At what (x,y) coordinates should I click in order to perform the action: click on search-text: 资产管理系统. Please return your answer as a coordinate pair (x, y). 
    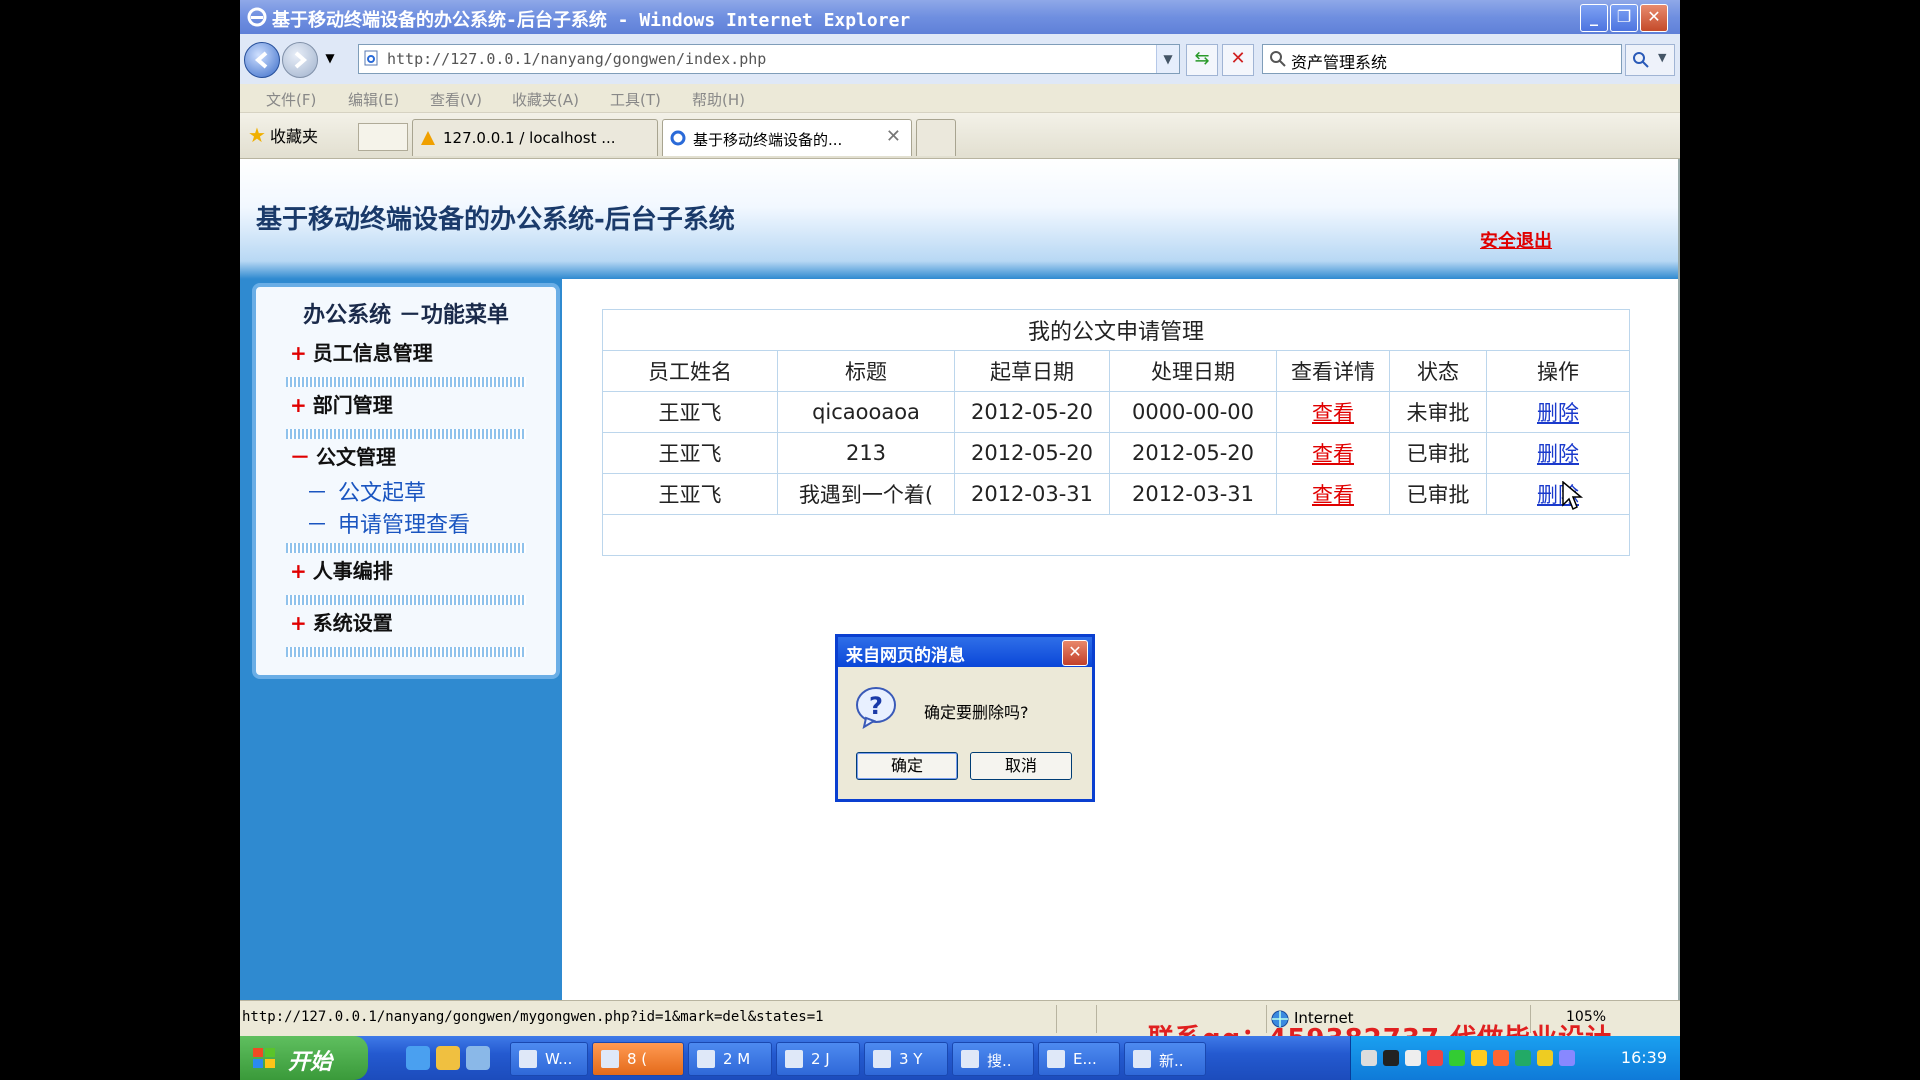
    Looking at the image, I should click on (1339, 62).